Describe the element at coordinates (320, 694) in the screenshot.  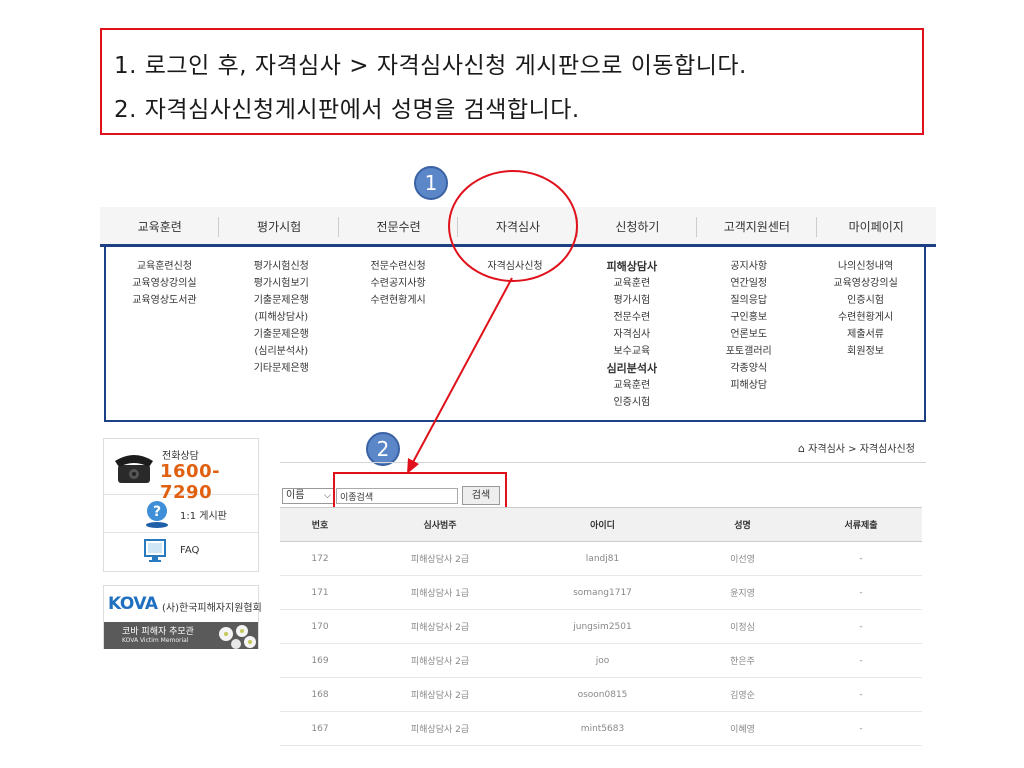
I see `row-number: 168` at that location.